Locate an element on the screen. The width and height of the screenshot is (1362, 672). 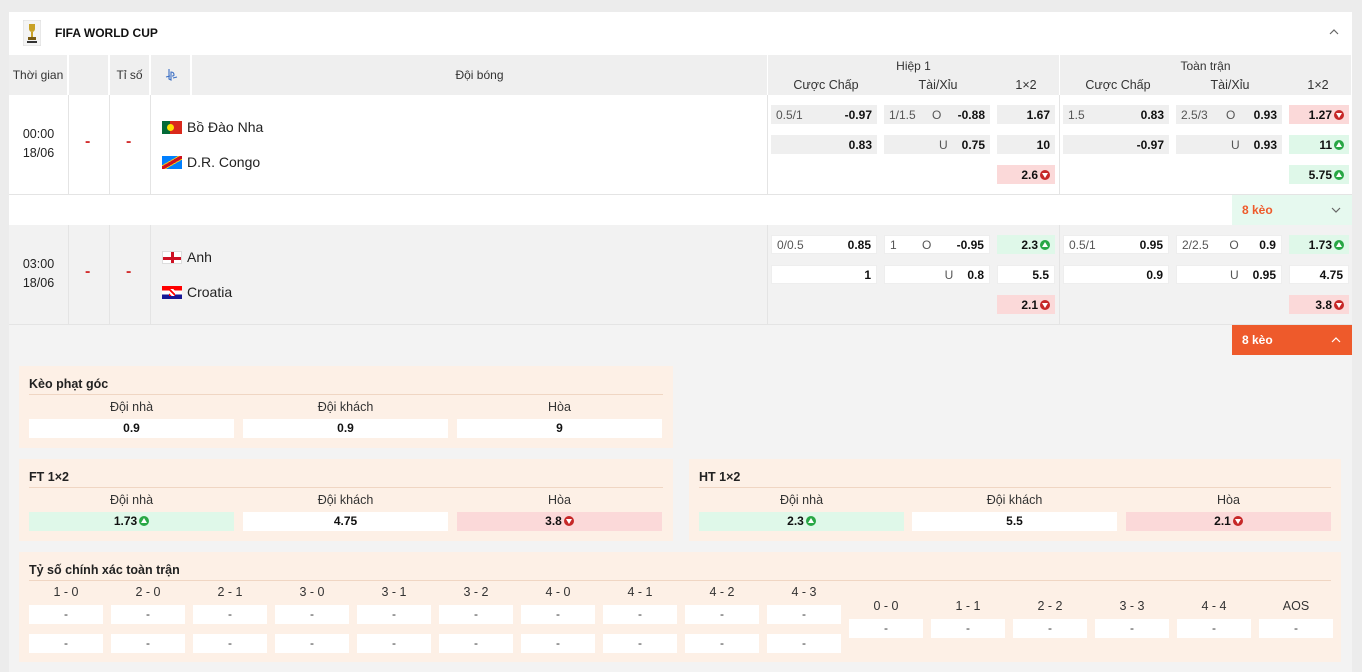
ft-draw-odds: 3.8 is located at coordinates (559, 521).